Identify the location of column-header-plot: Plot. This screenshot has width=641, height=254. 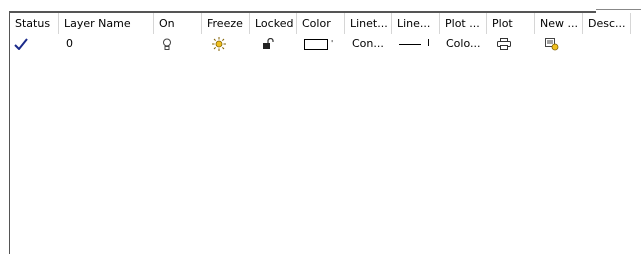
(511, 23).